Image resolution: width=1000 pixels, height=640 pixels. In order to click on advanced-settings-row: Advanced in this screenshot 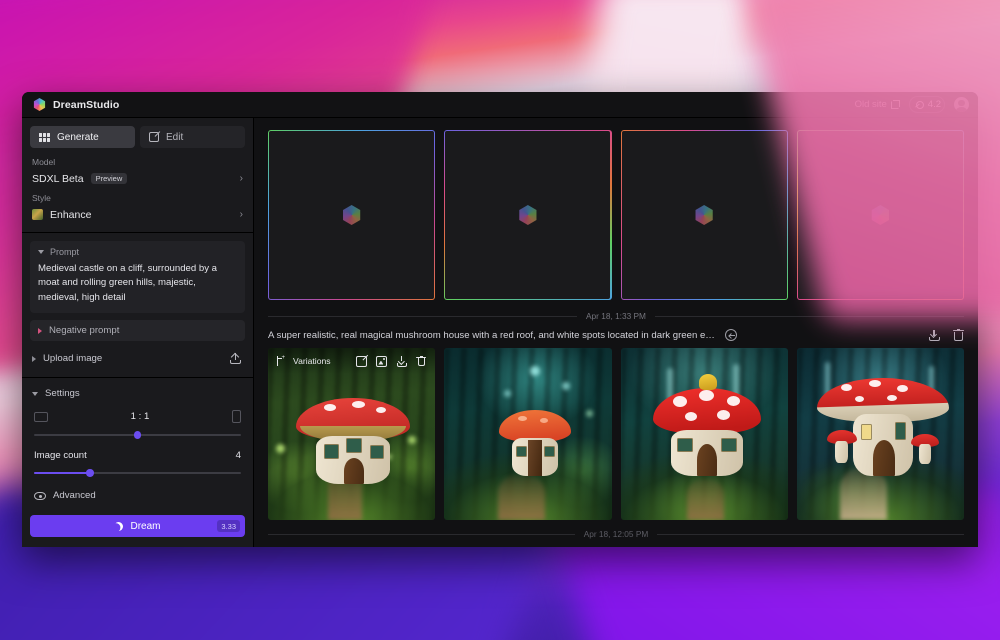, I will do `click(137, 495)`.